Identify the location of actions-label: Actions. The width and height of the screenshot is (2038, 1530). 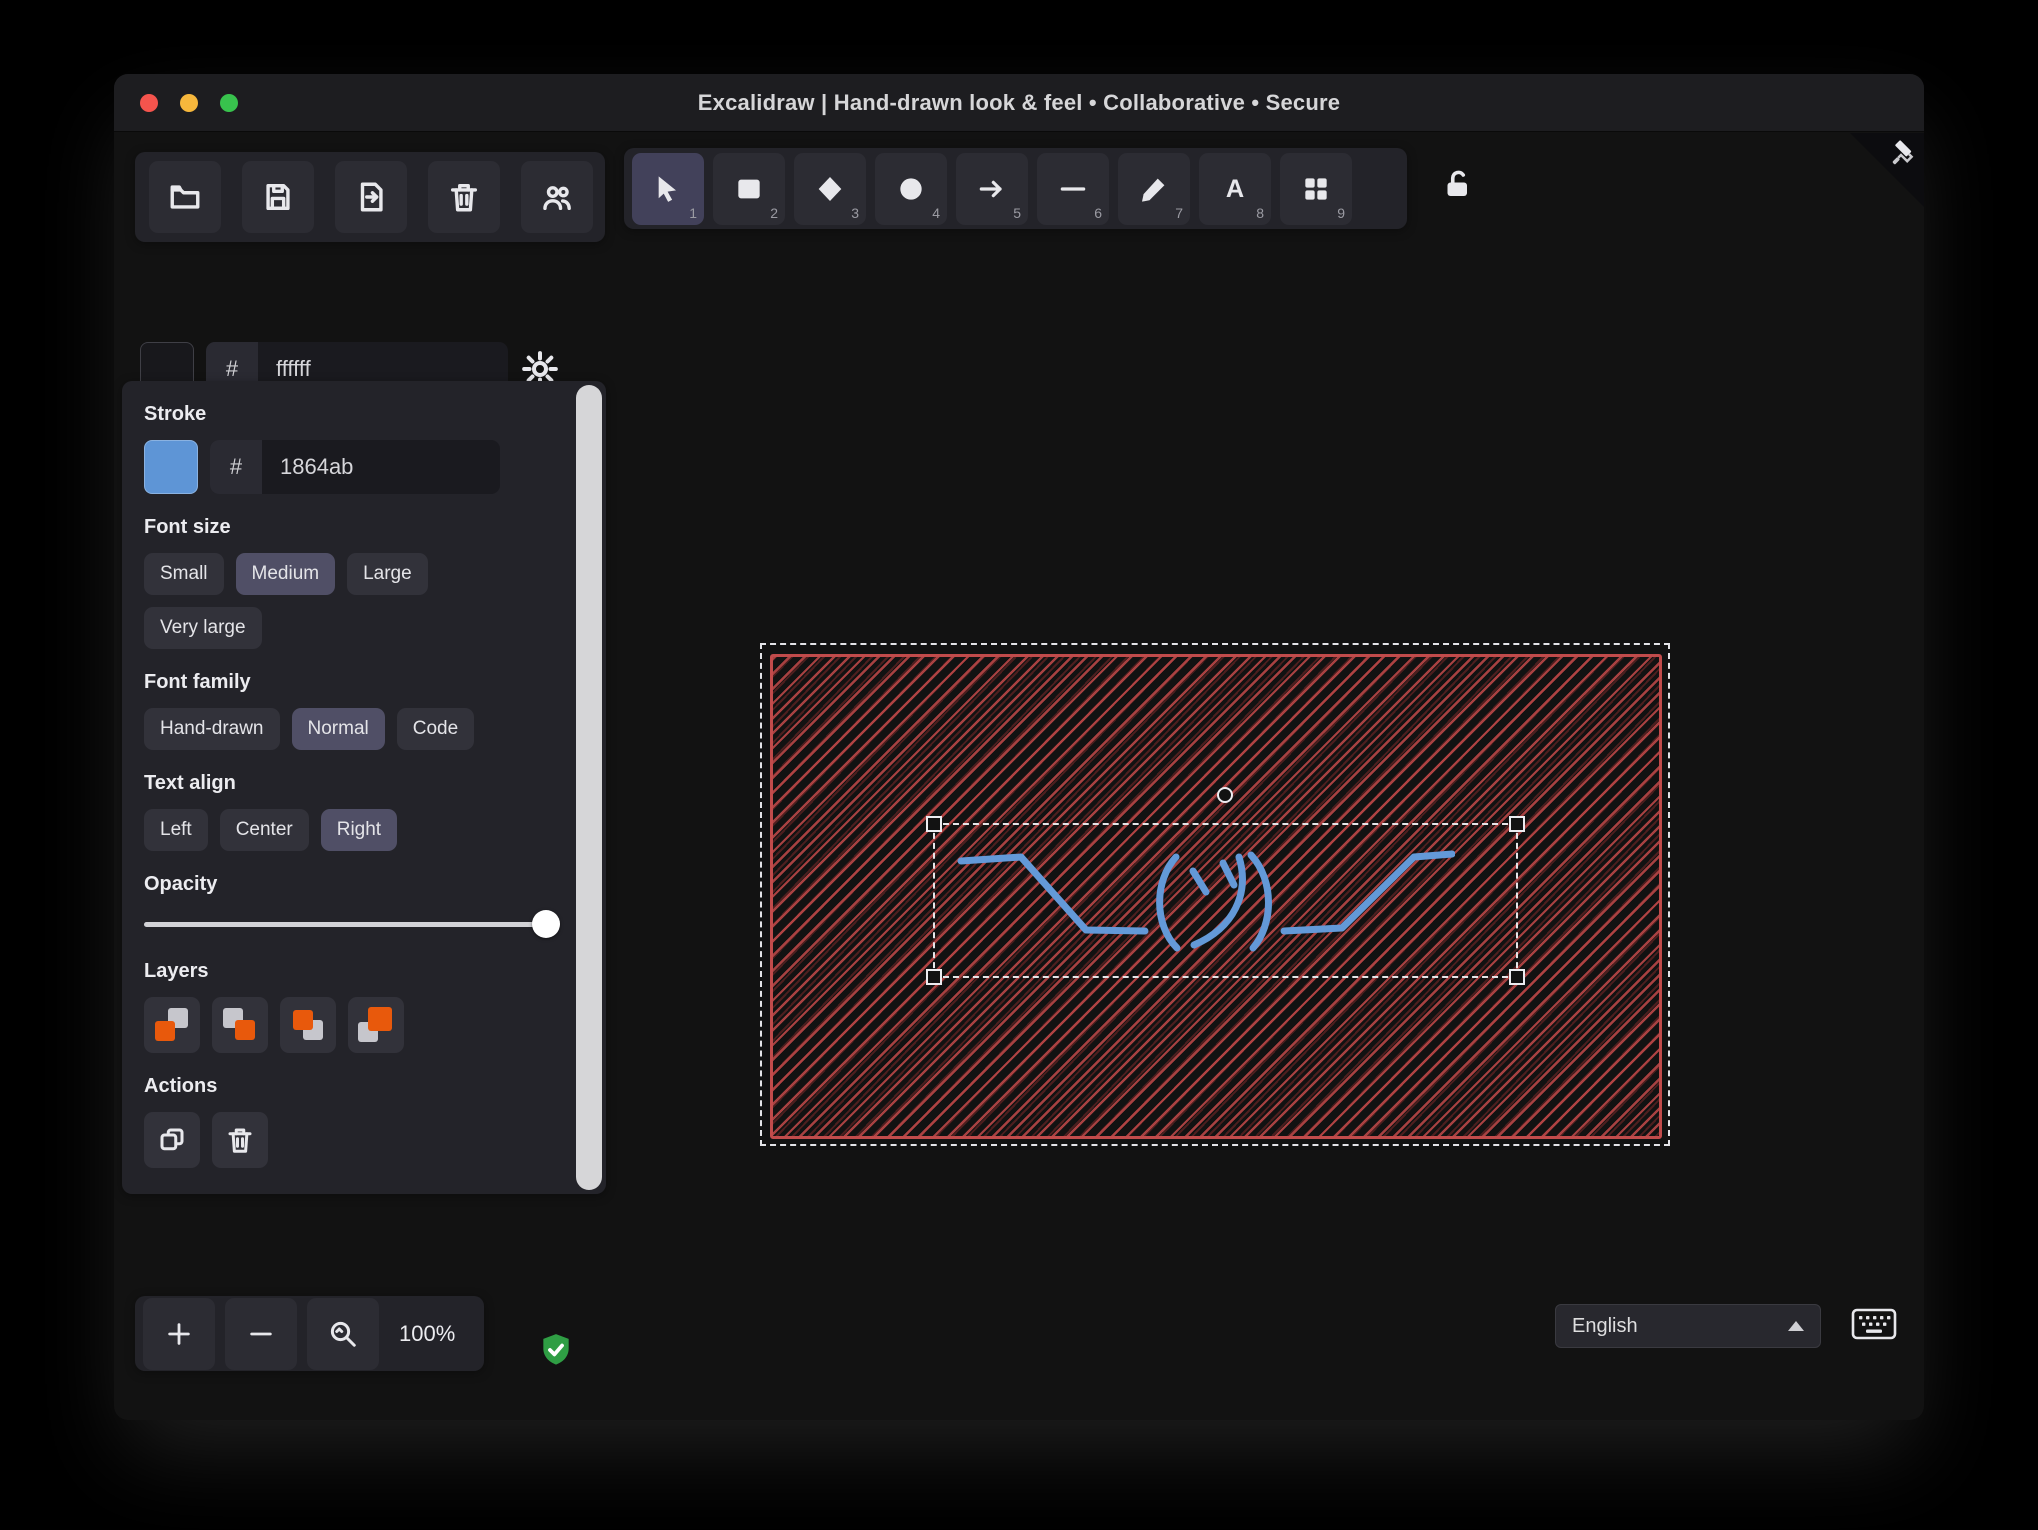
(181, 1086).